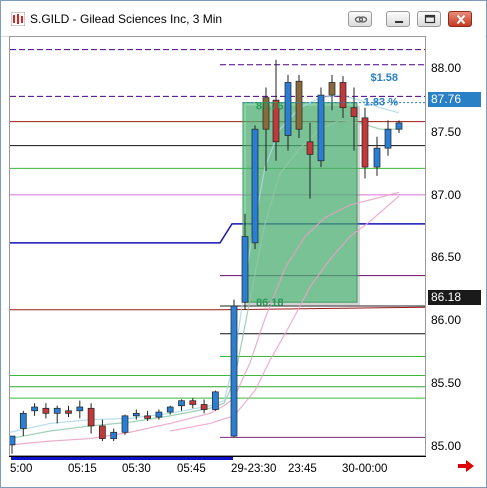  I want to click on trade-entry-label: 86.18, so click(270, 303).